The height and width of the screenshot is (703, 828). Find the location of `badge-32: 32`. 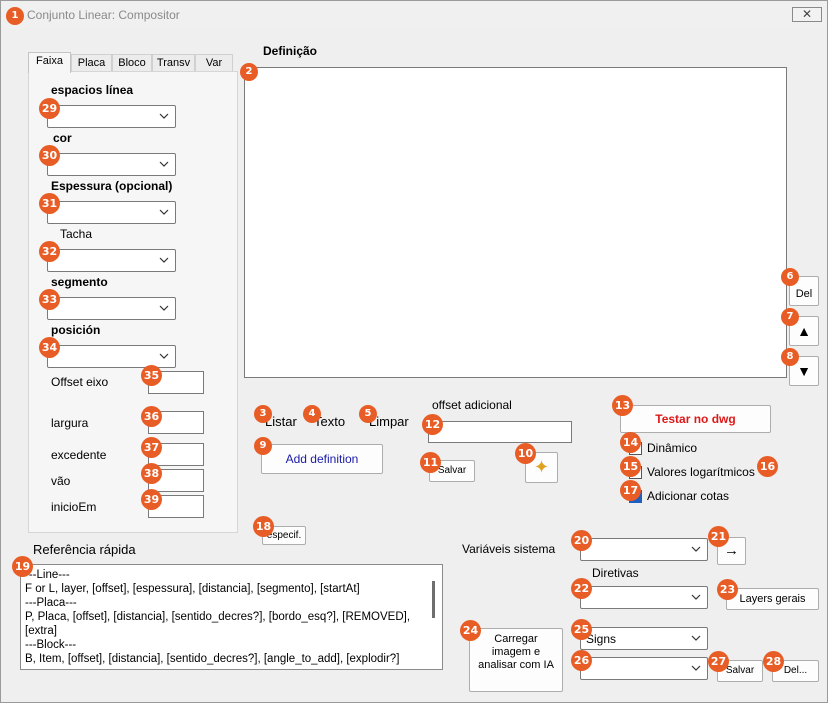

badge-32: 32 is located at coordinates (49, 251).